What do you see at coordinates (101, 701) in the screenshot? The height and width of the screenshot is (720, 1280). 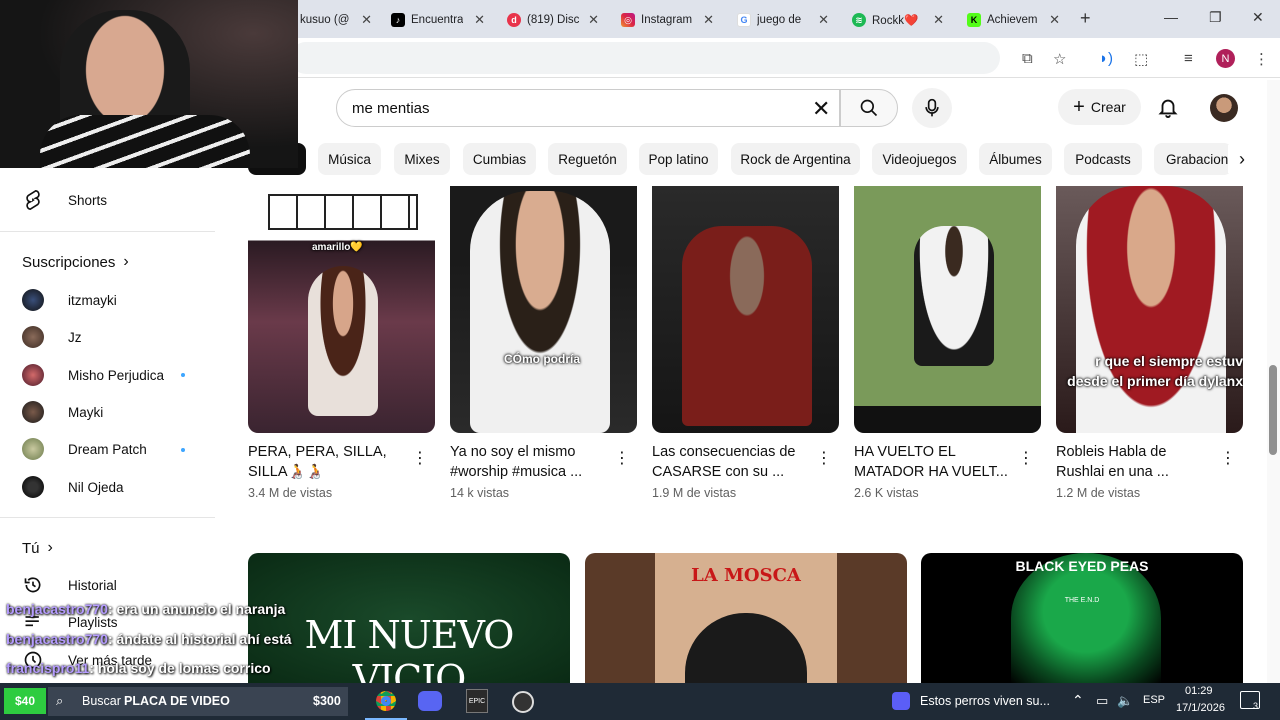 I see `taskbar-search-label: Buscar` at bounding box center [101, 701].